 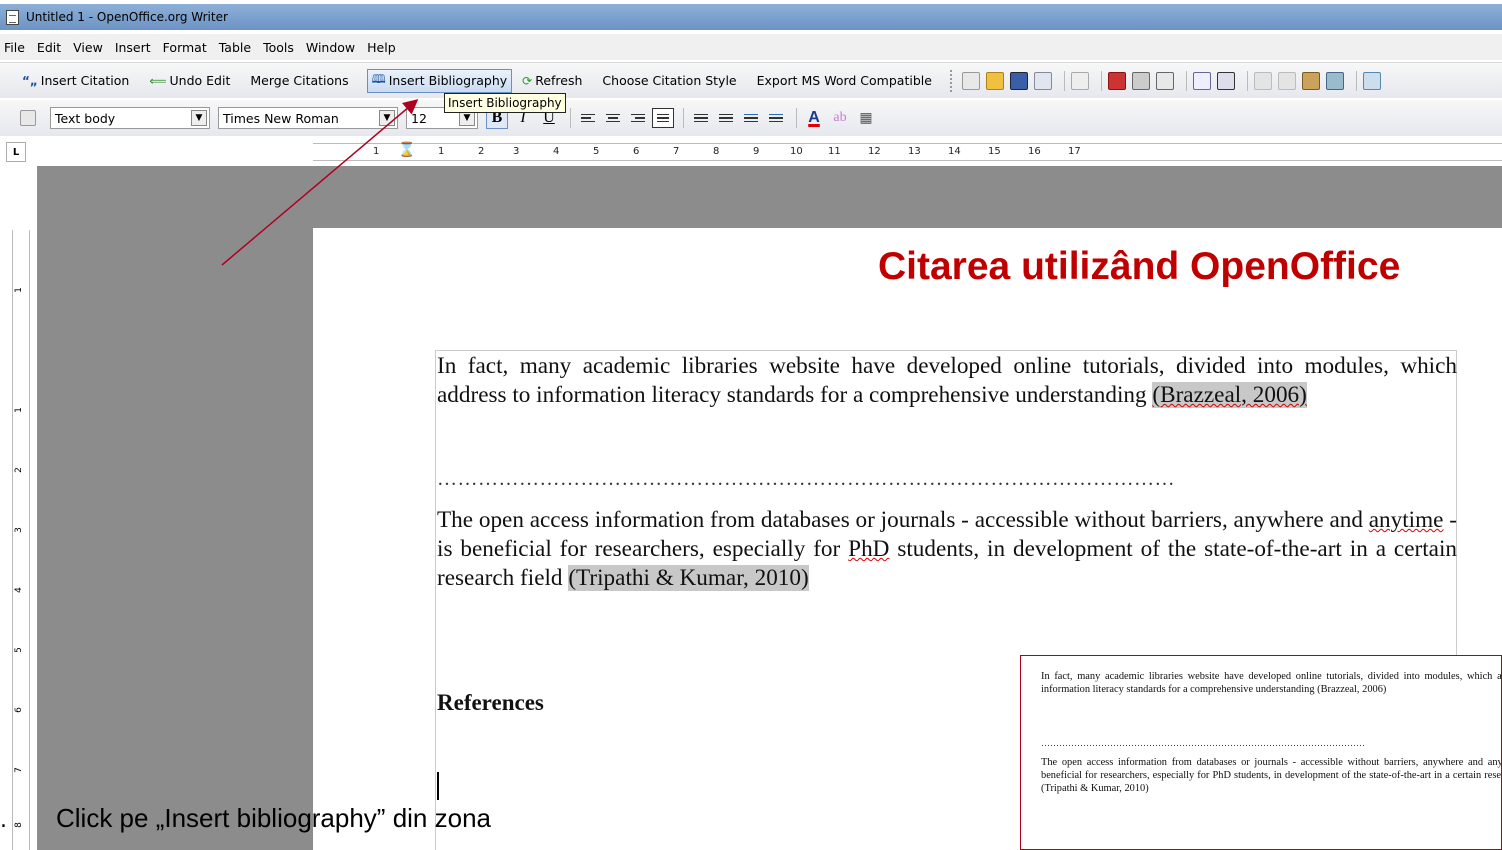 I want to click on text-cursor, so click(x=438, y=786).